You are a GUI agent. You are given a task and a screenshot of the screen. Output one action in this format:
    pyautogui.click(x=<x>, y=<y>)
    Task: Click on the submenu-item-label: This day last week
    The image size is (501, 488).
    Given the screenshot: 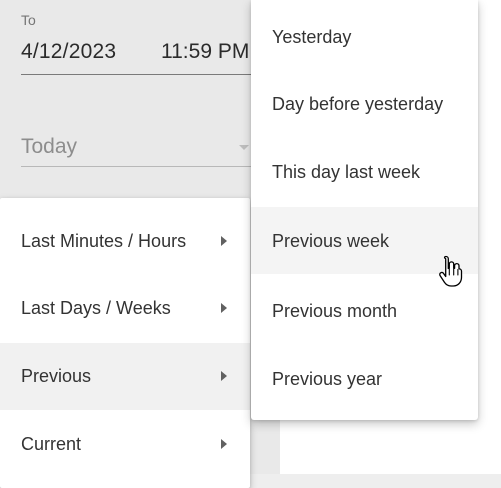 What is the action you would take?
    pyautogui.click(x=346, y=172)
    